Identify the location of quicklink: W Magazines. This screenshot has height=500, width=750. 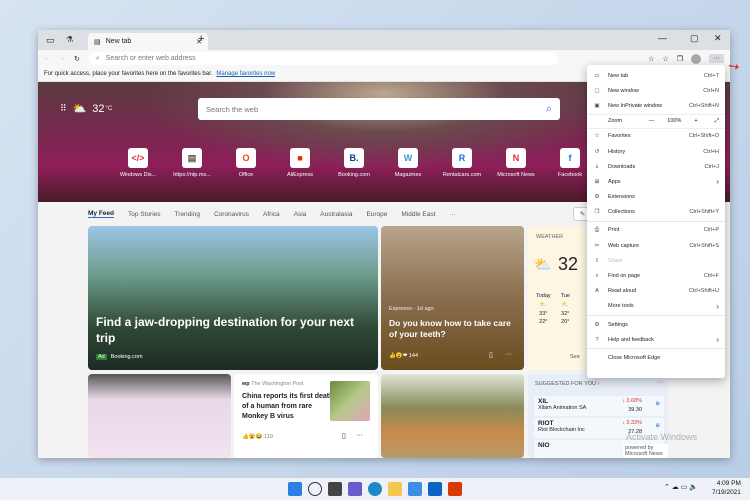
(408, 163).